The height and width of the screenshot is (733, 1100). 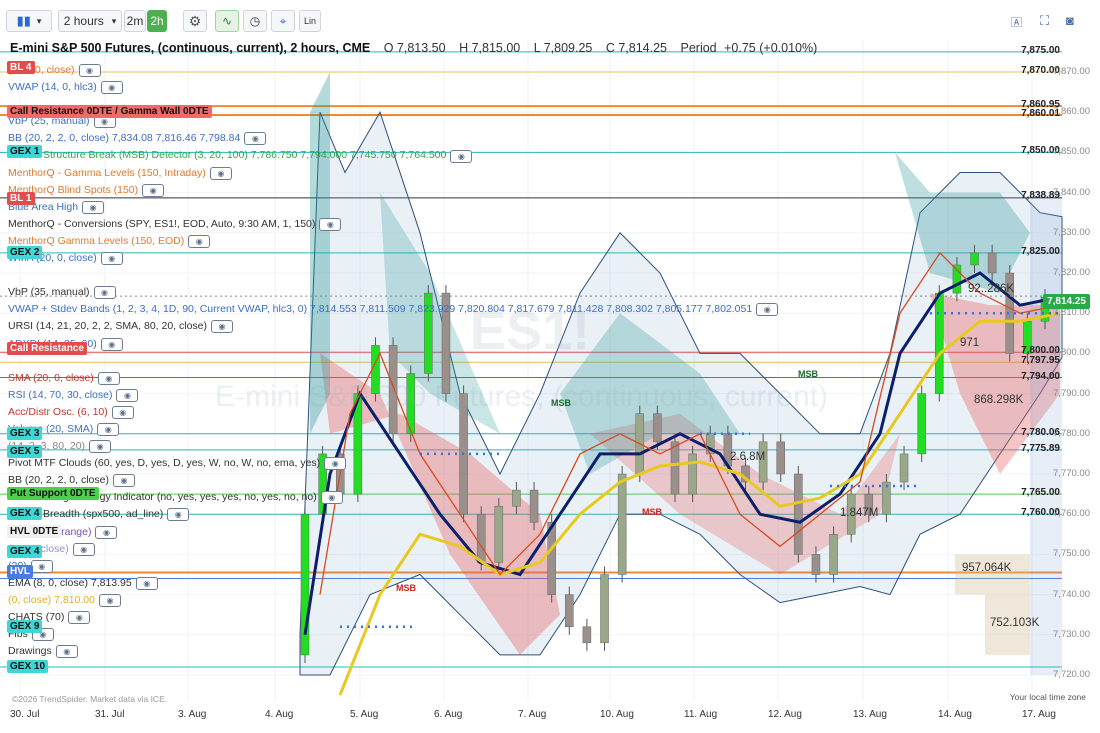 I want to click on legend-row: Acc/Distr Osc. (6, 10) ◉, so click(x=393, y=412).